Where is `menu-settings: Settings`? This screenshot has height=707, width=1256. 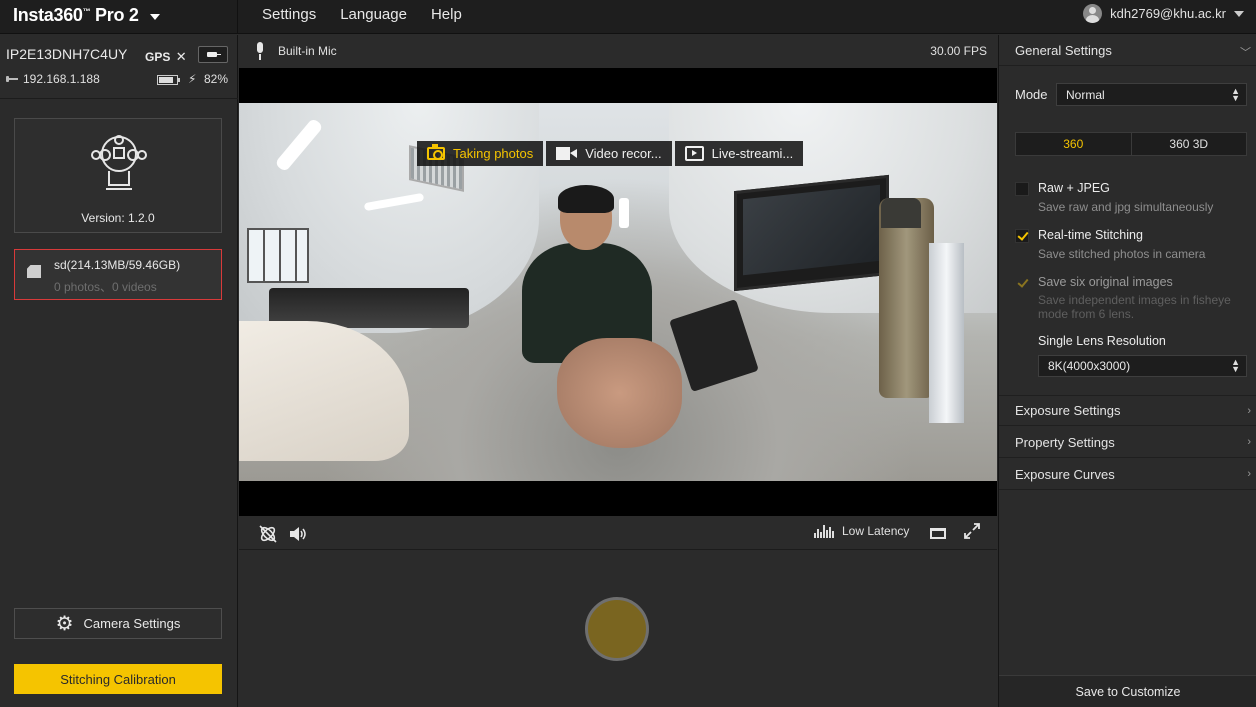
menu-settings: Settings is located at coordinates (289, 17).